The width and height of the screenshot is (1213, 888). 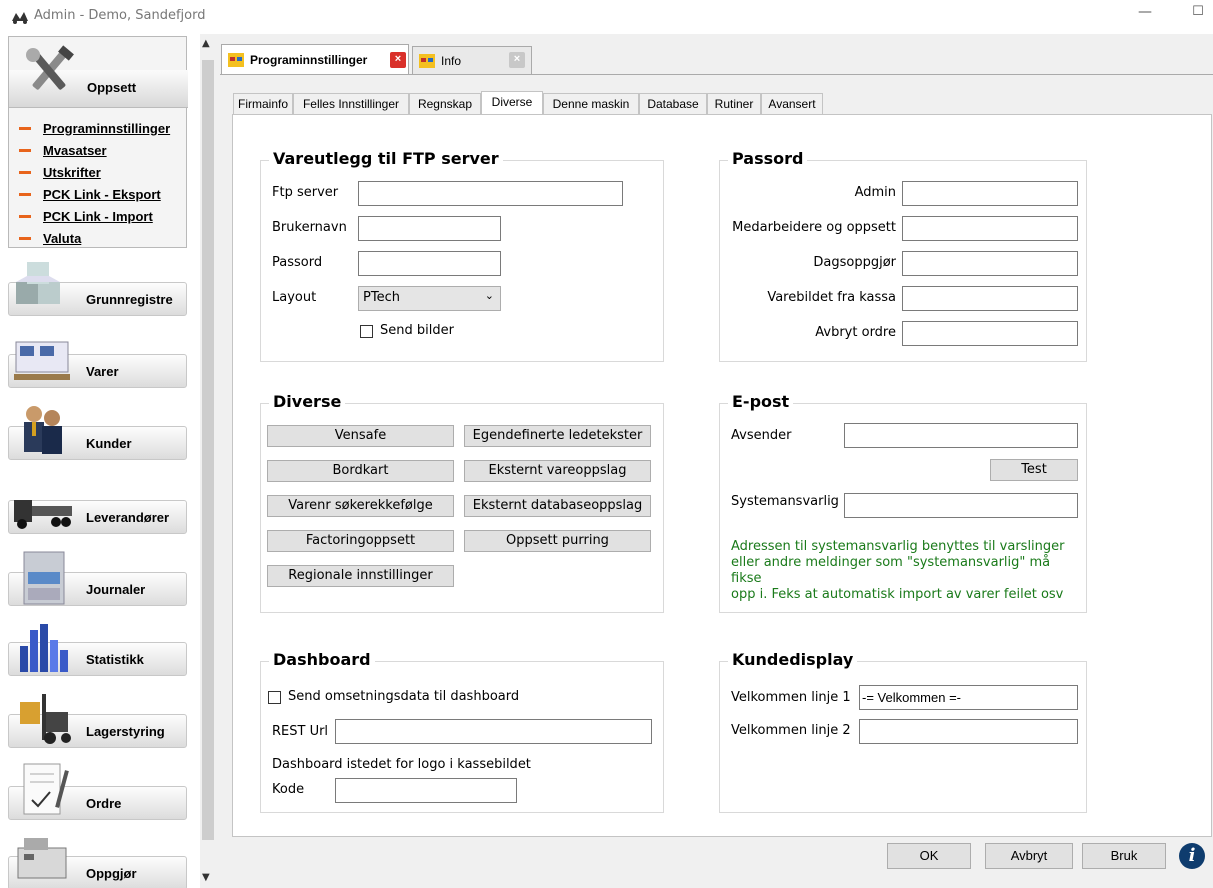 I want to click on tab-regnskap: Regnskap, so click(x=445, y=104).